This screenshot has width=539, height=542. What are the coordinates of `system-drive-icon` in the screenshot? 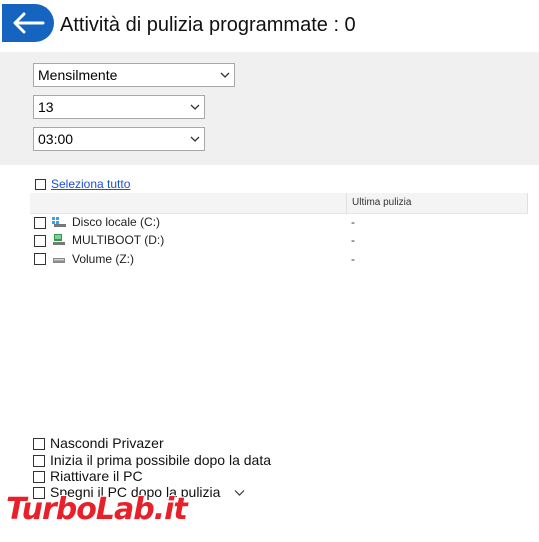 It's located at (59, 222).